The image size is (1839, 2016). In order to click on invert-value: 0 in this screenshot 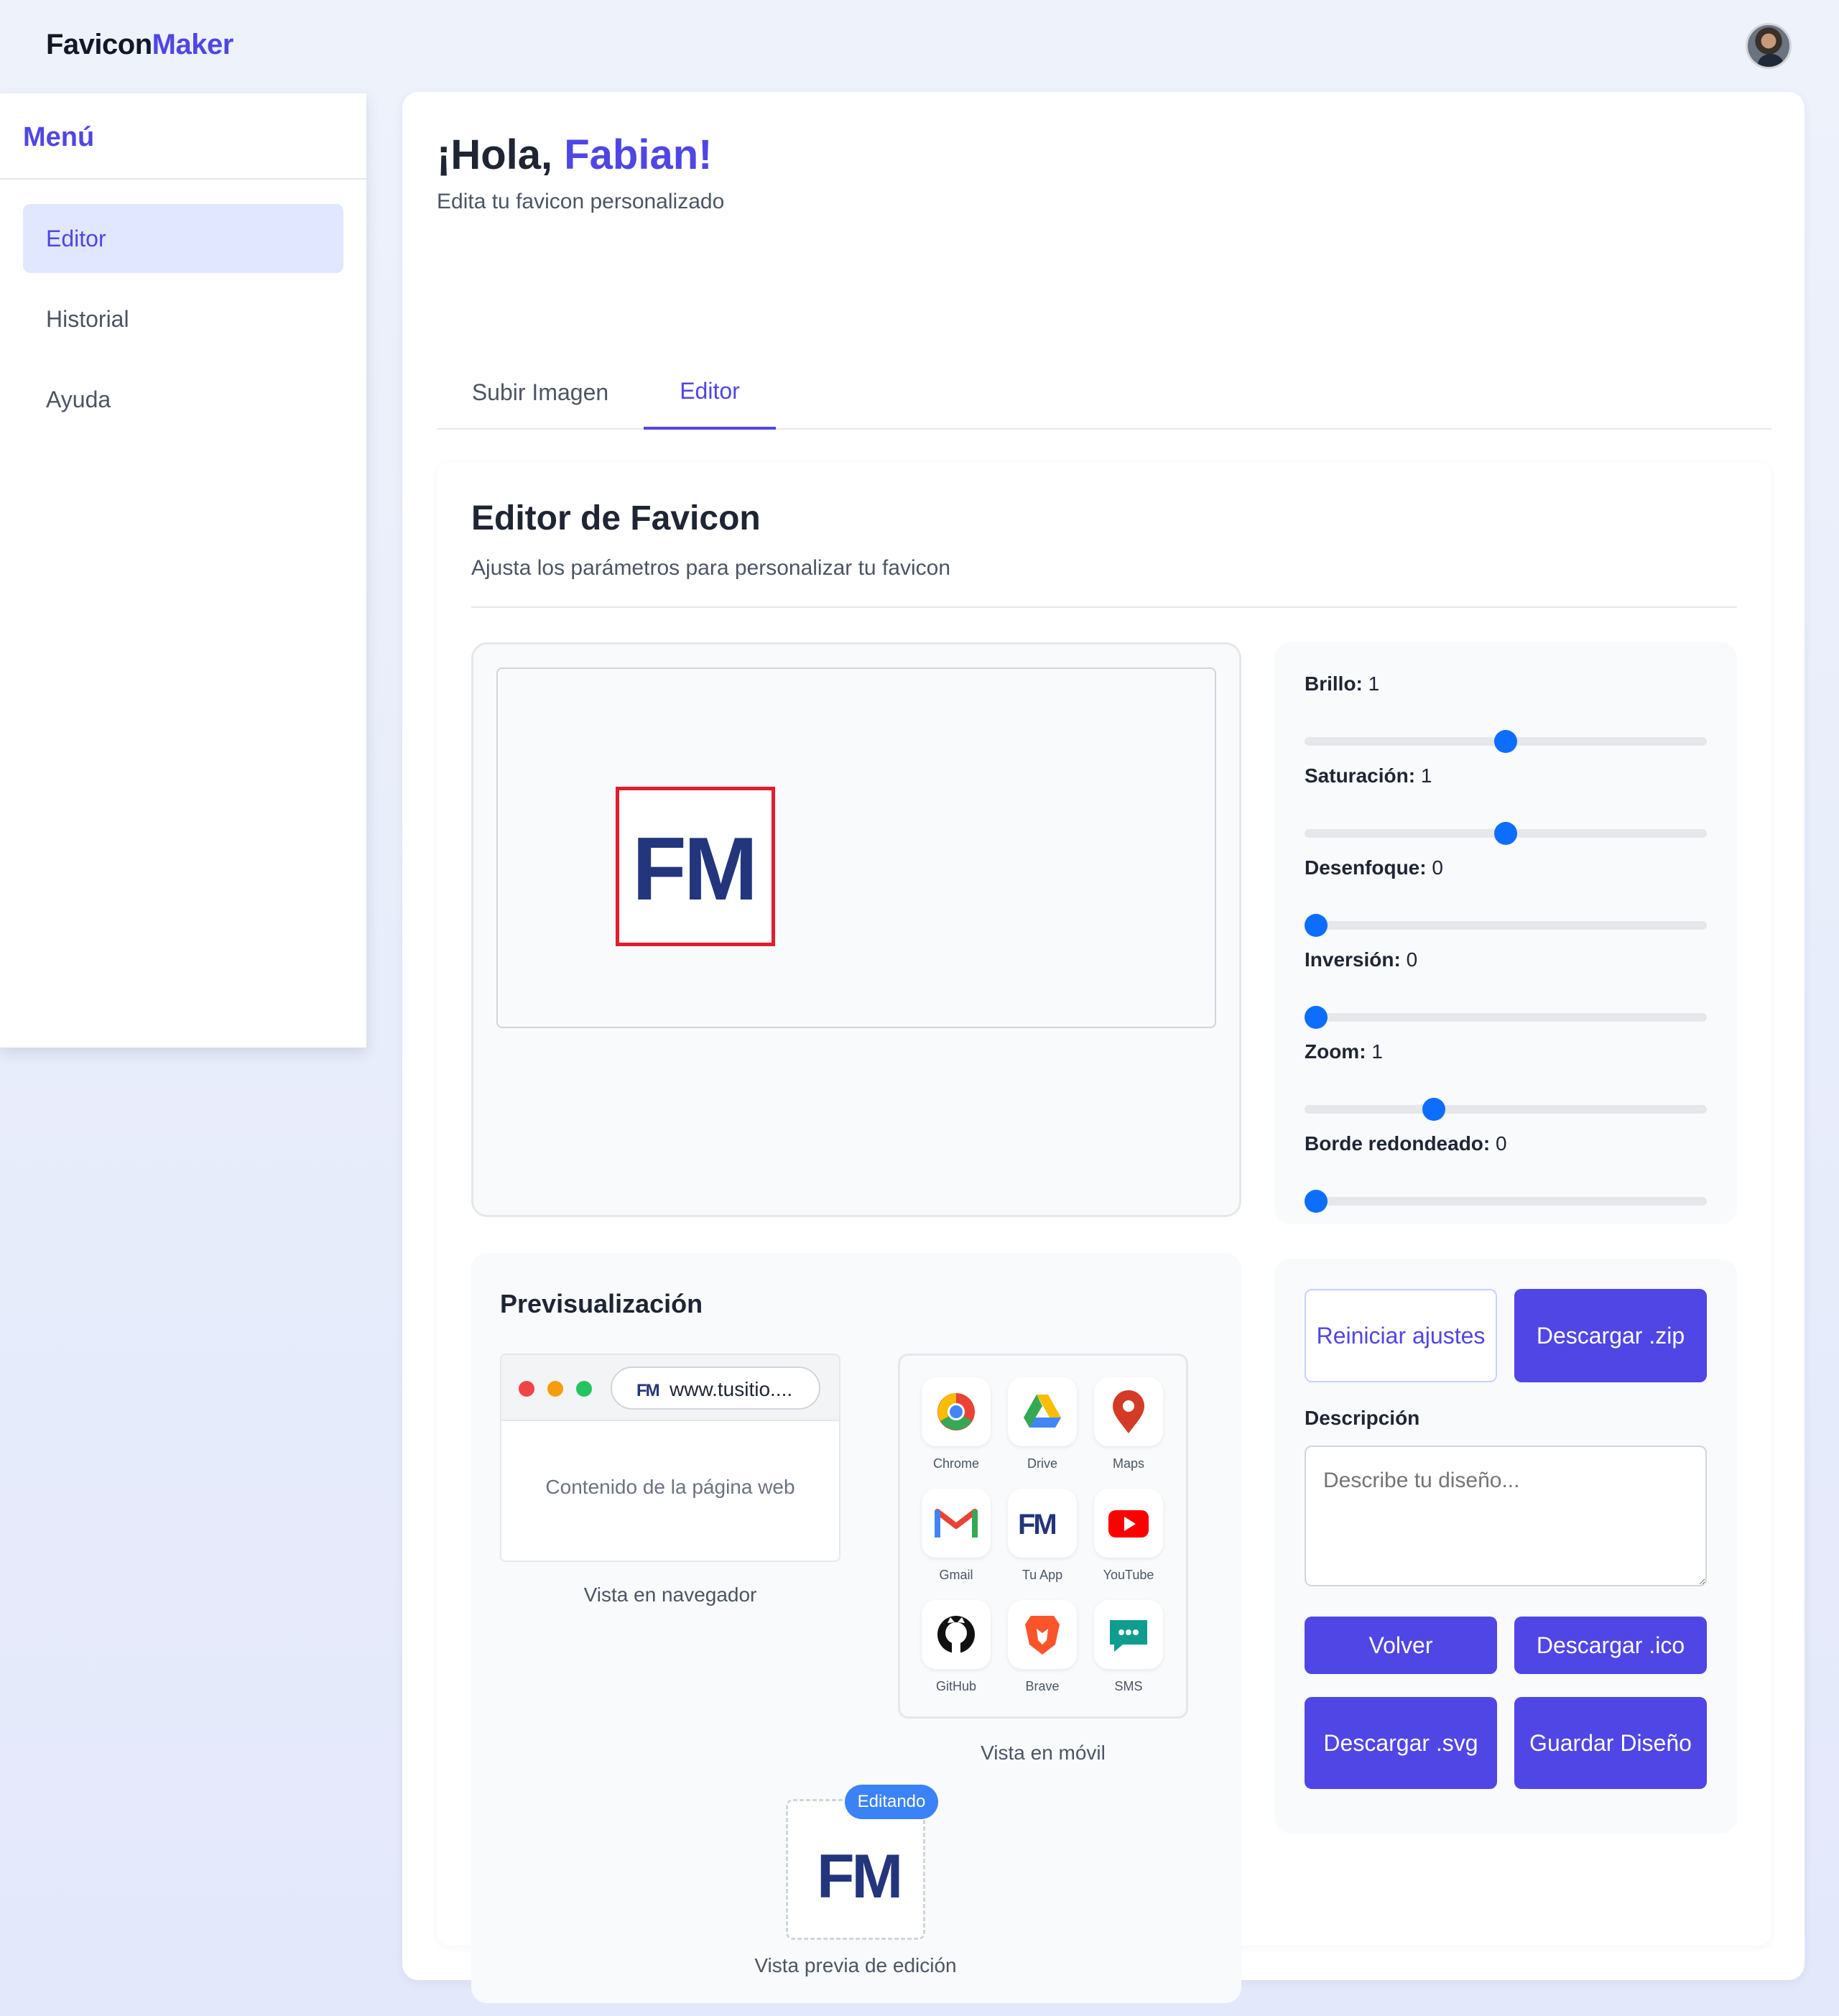, I will do `click(1412, 959)`.